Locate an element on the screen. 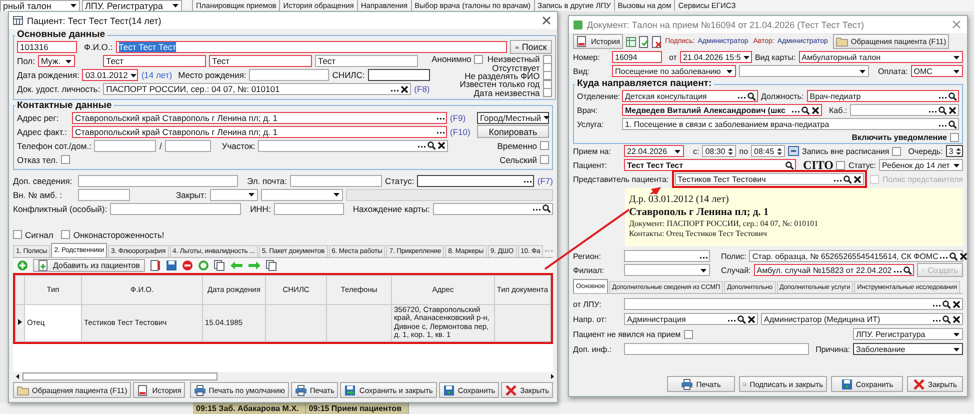  dropdown-field: Посещение по заболеванию is located at coordinates (674, 71).